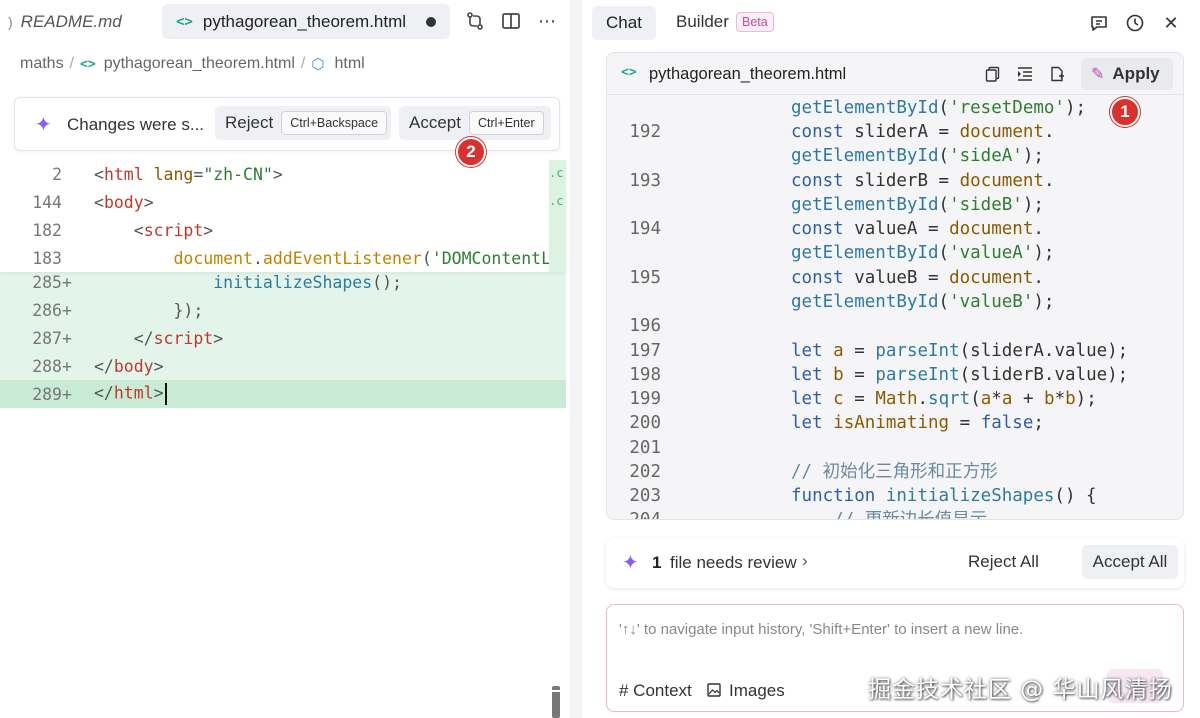 The image size is (1200, 718). Describe the element at coordinates (283, 310) in the screenshot. I see `code-line: 286 + });` at that location.